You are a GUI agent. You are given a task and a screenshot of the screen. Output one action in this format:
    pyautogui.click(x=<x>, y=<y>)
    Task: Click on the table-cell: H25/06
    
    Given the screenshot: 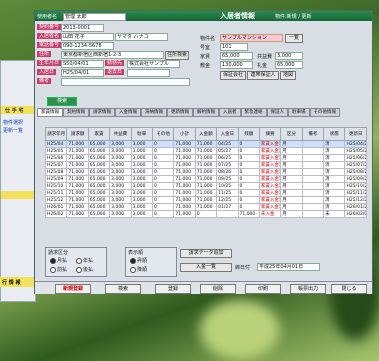 What is the action you would take?
    pyautogui.click(x=56, y=158)
    